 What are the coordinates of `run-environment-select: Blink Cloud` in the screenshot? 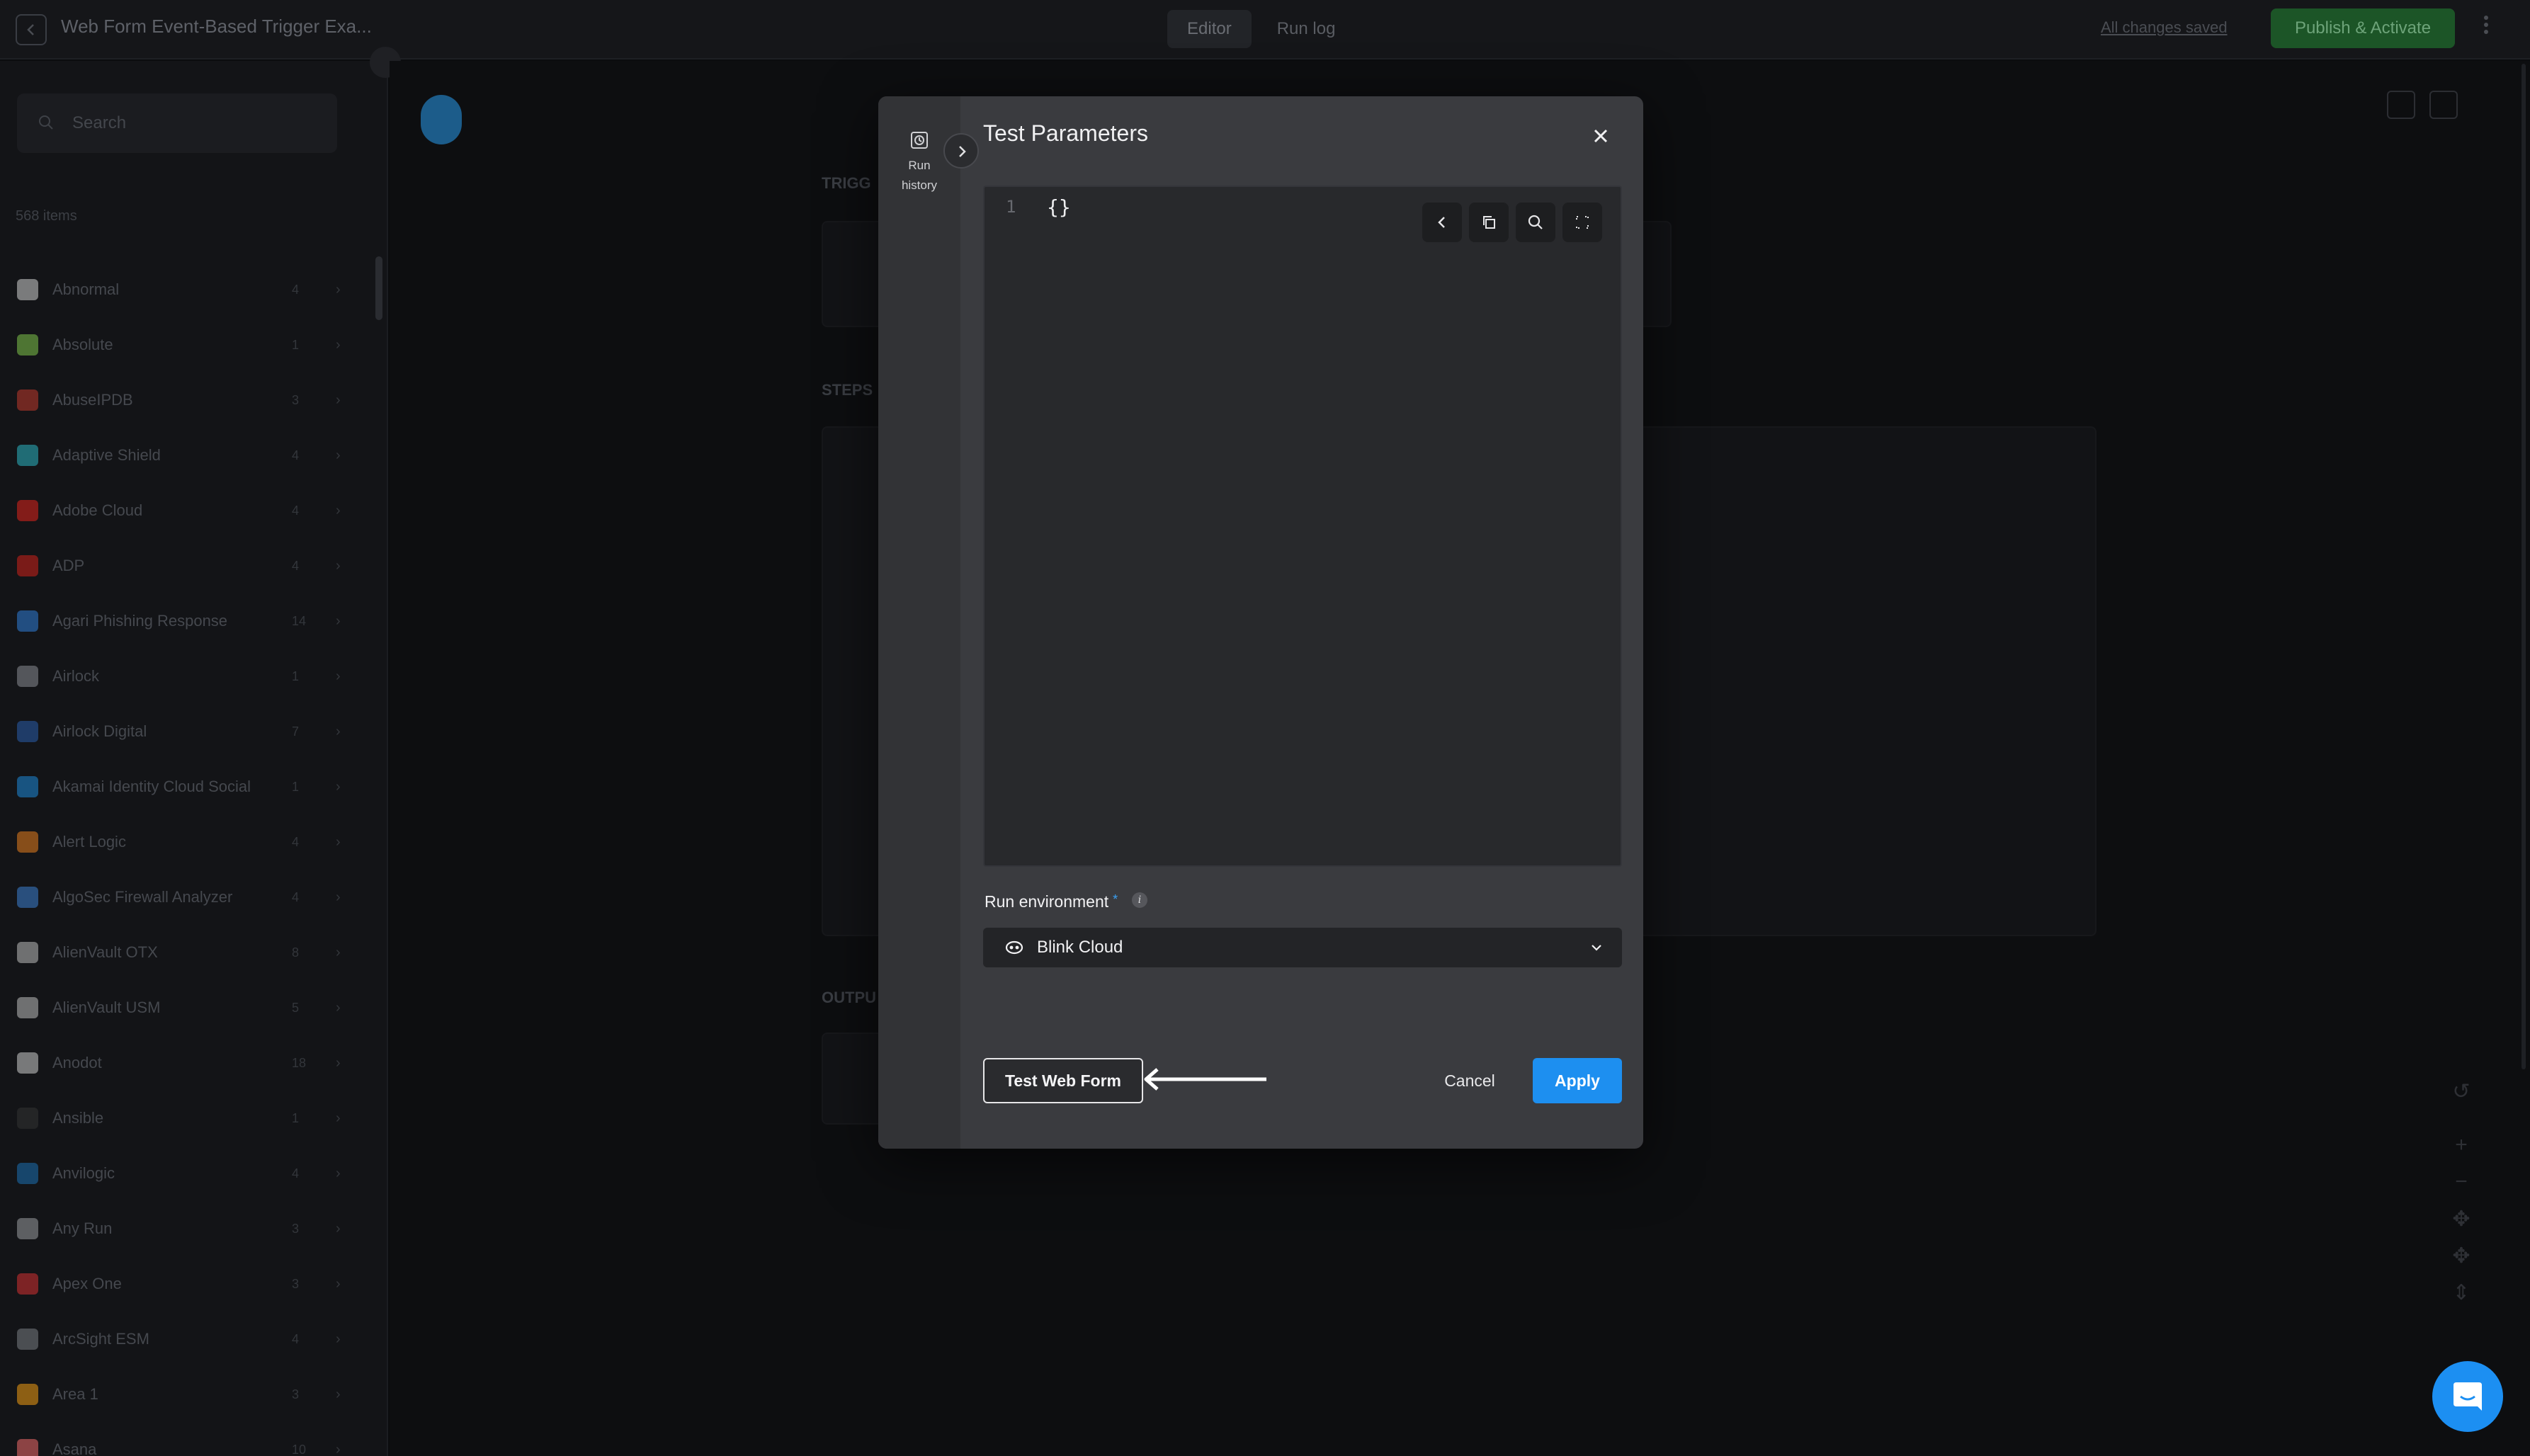 It's located at (1303, 947).